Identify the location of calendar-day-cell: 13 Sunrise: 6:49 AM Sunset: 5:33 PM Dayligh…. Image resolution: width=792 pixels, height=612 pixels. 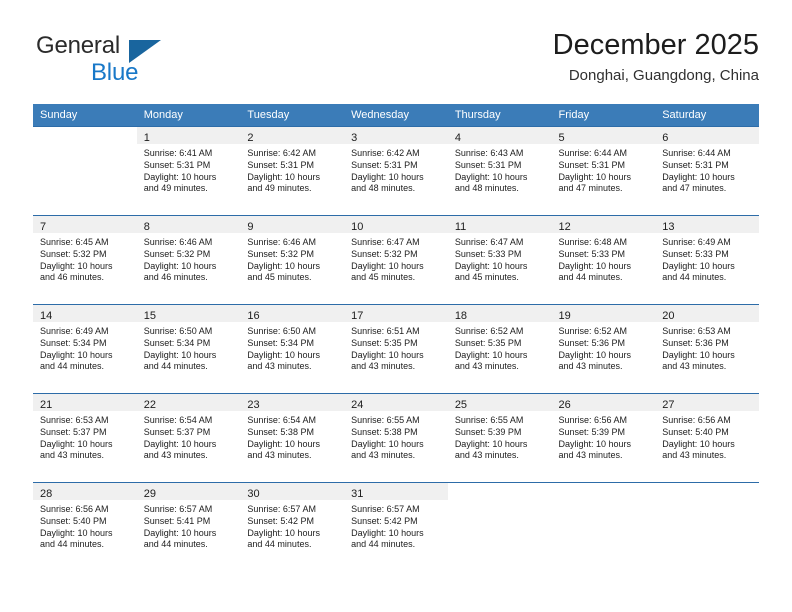
(707, 260).